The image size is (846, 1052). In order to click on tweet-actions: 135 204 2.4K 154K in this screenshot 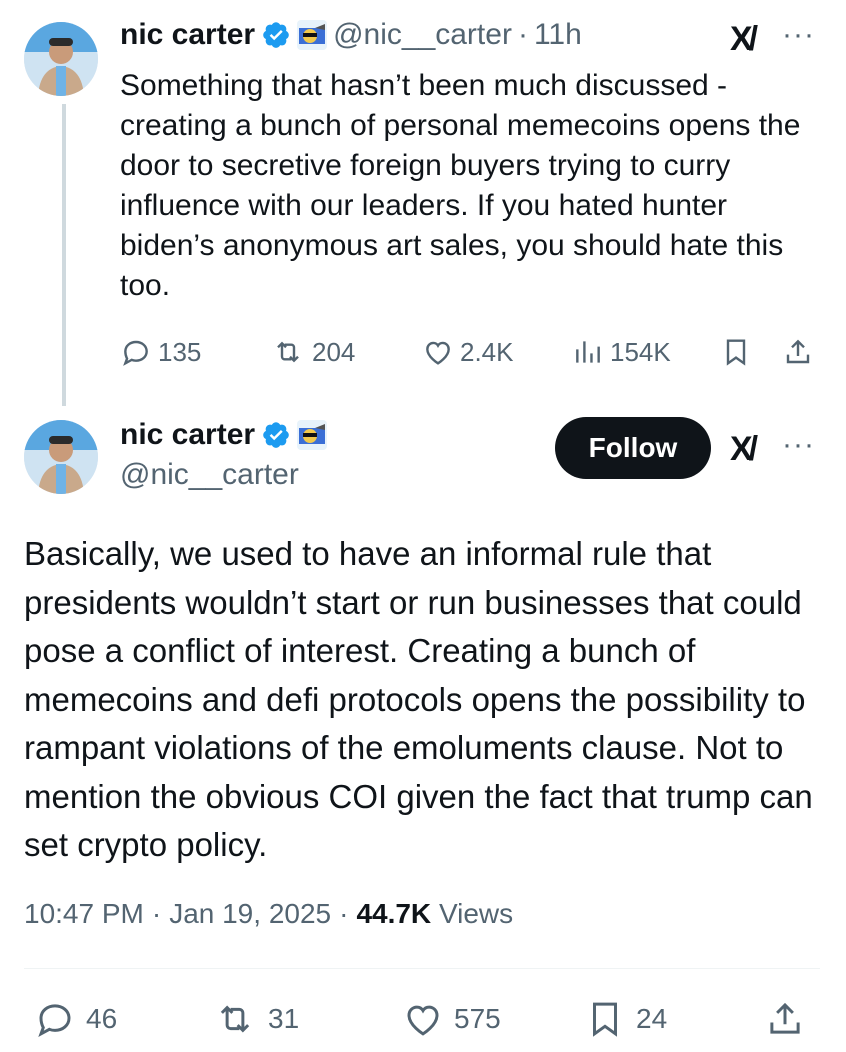, I will do `click(470, 352)`.